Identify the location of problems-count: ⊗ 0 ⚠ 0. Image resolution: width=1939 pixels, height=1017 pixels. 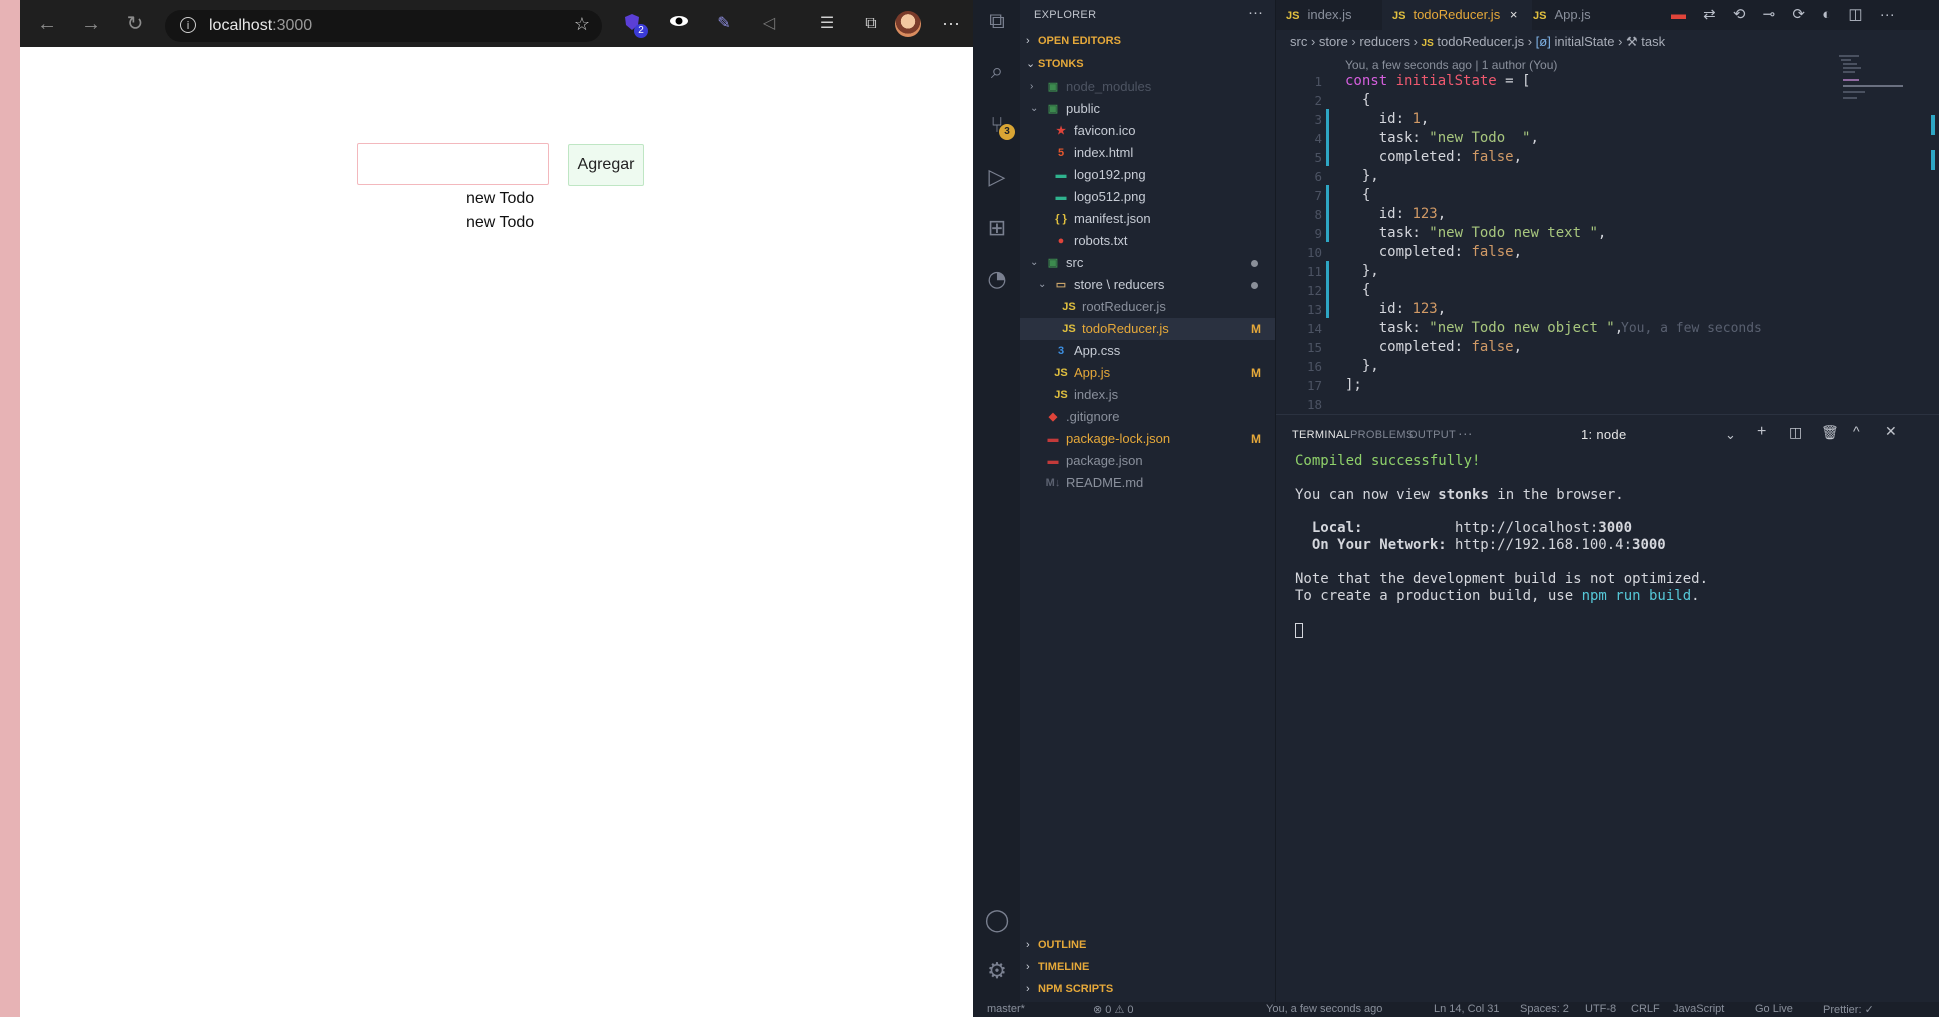
(1113, 1009).